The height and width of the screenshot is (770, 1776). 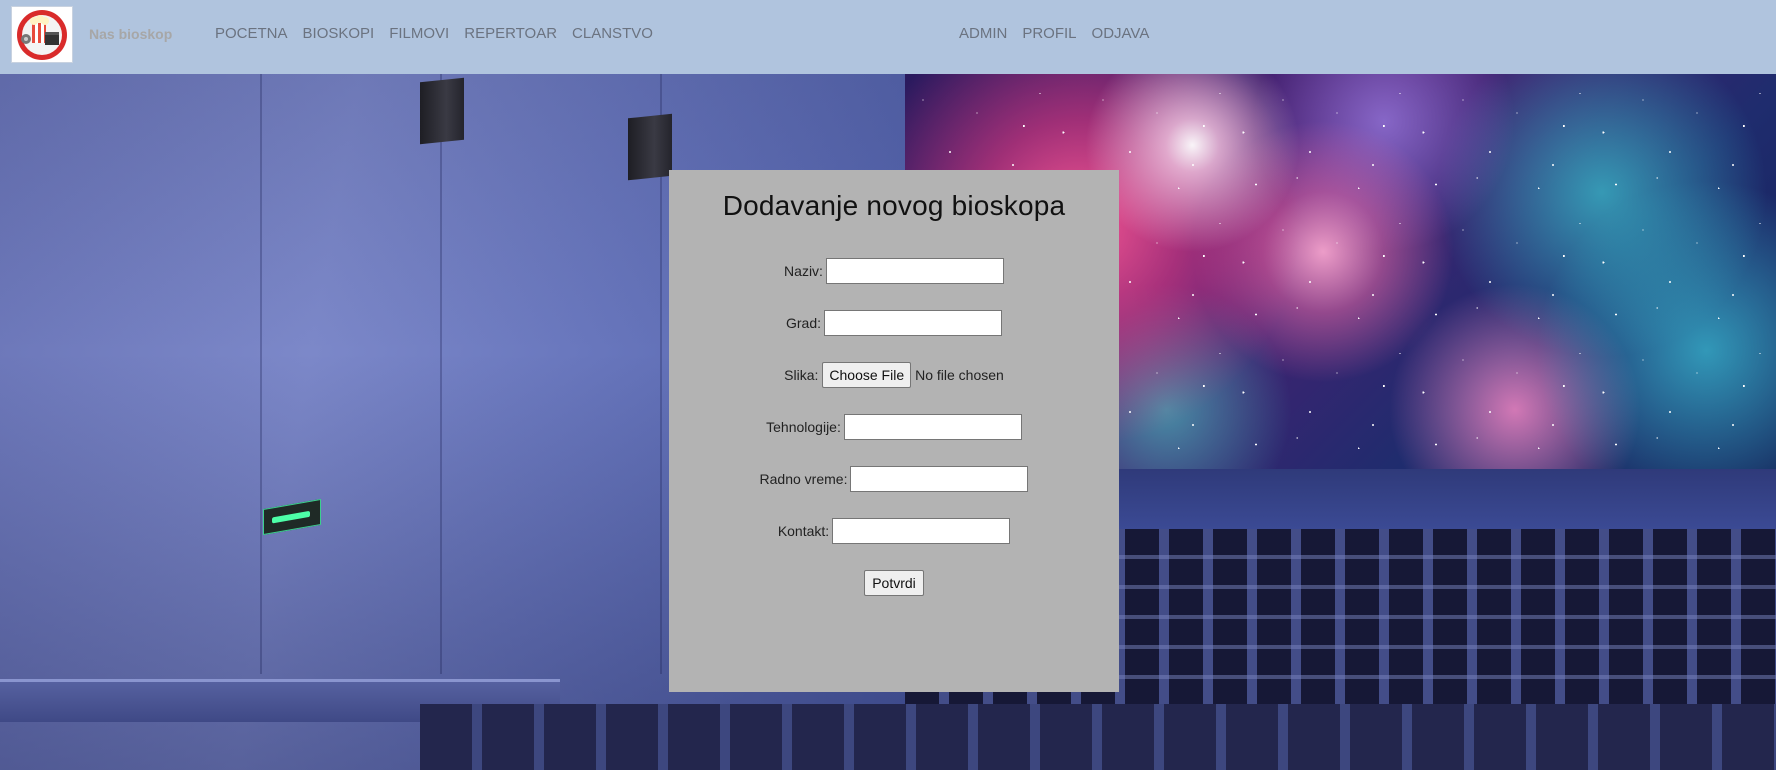 I want to click on nav-link-pocetna: POCETNA, so click(x=251, y=33).